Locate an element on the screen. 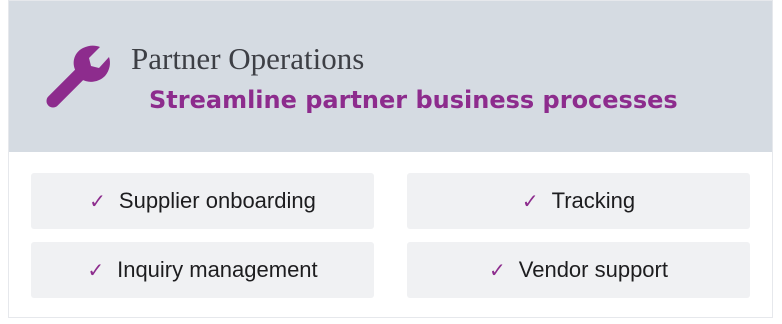 Image resolution: width=782 pixels, height=324 pixels. feature-label: Vendor support is located at coordinates (593, 269).